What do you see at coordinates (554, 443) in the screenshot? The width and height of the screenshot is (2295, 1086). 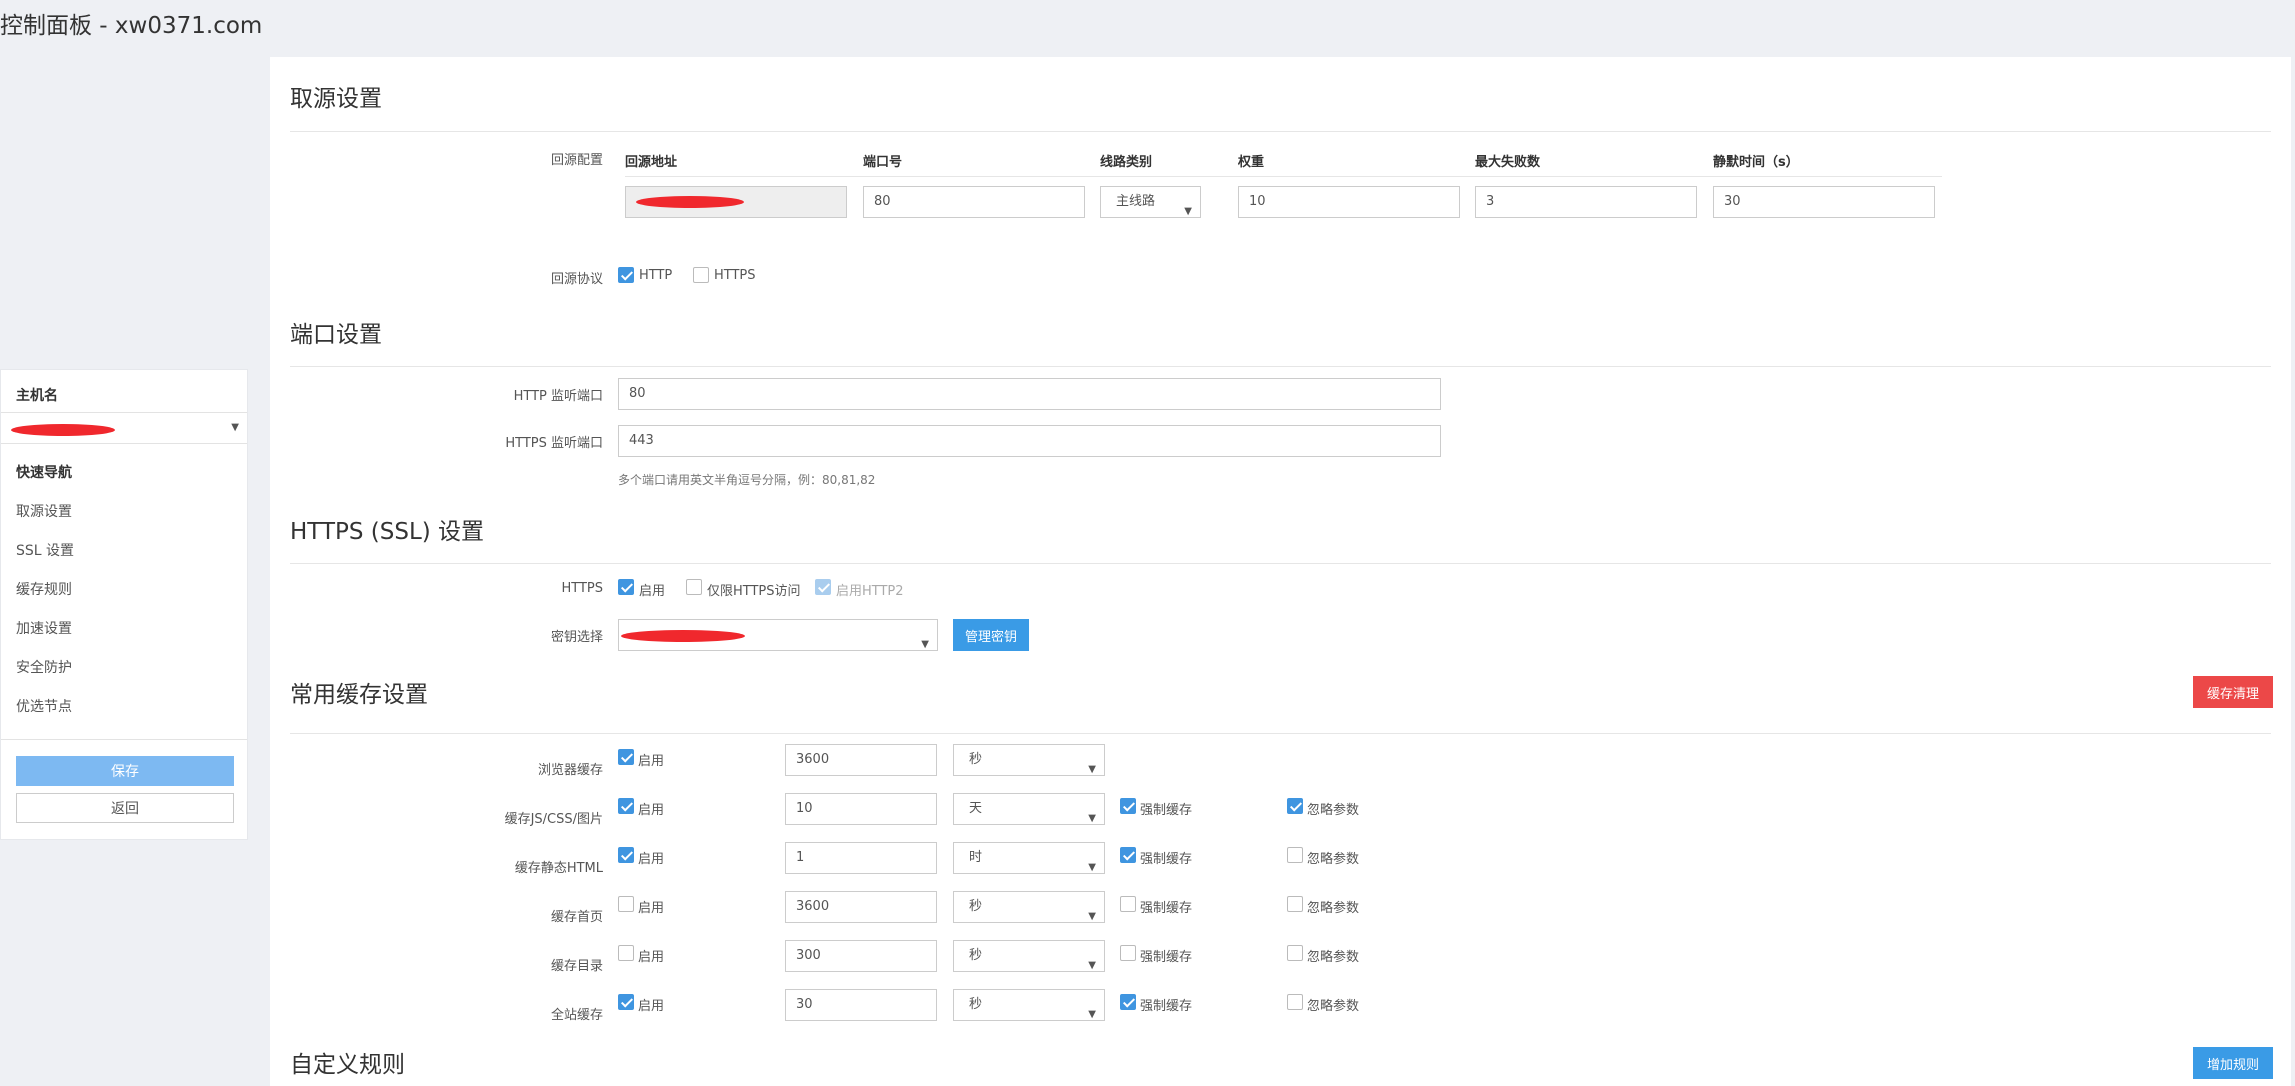 I see `https-port-label: HTTPS 监听端口` at bounding box center [554, 443].